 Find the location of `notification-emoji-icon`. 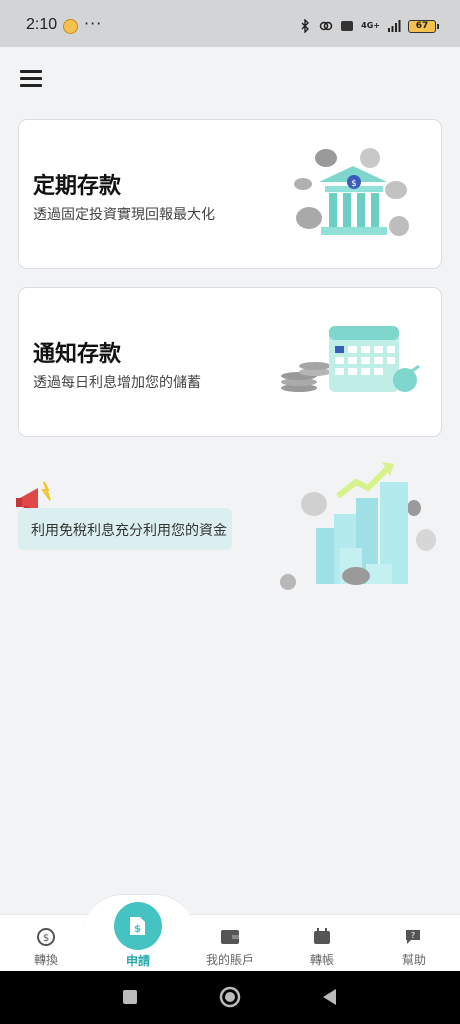

notification-emoji-icon is located at coordinates (70, 26).